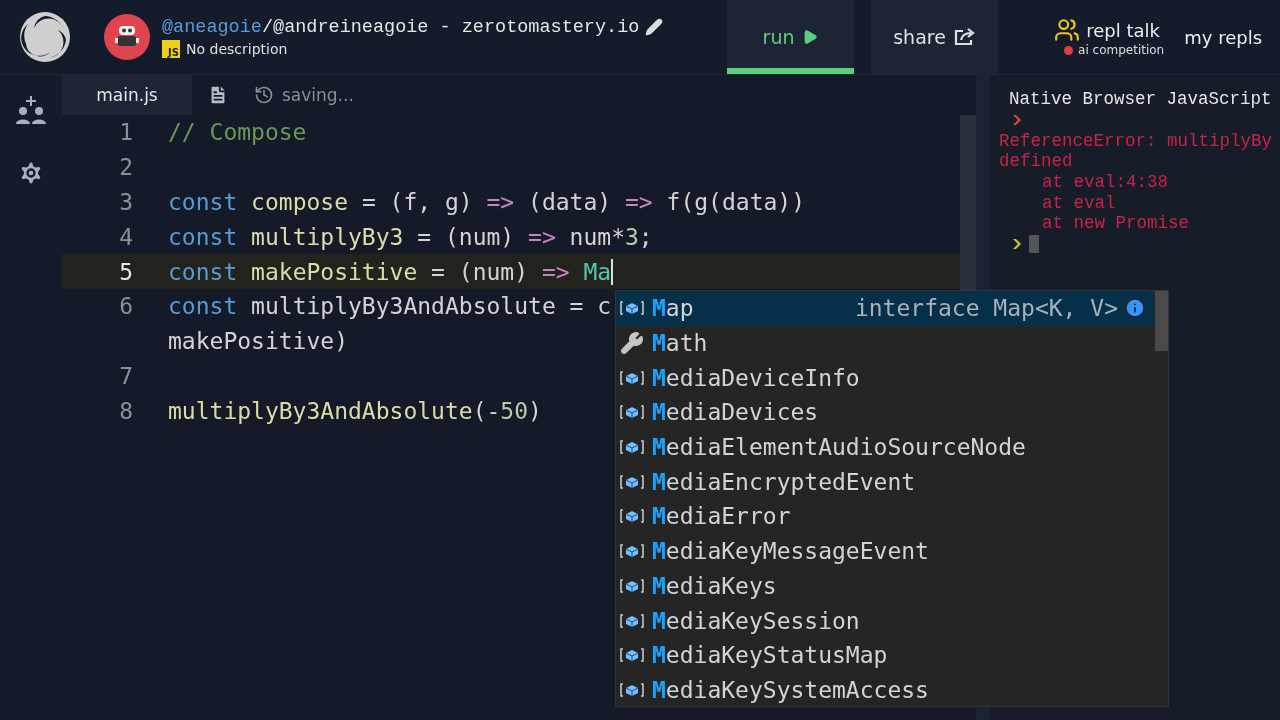 The height and width of the screenshot is (720, 1280). Describe the element at coordinates (885, 343) in the screenshot. I see `suggestion-item: Math` at that location.